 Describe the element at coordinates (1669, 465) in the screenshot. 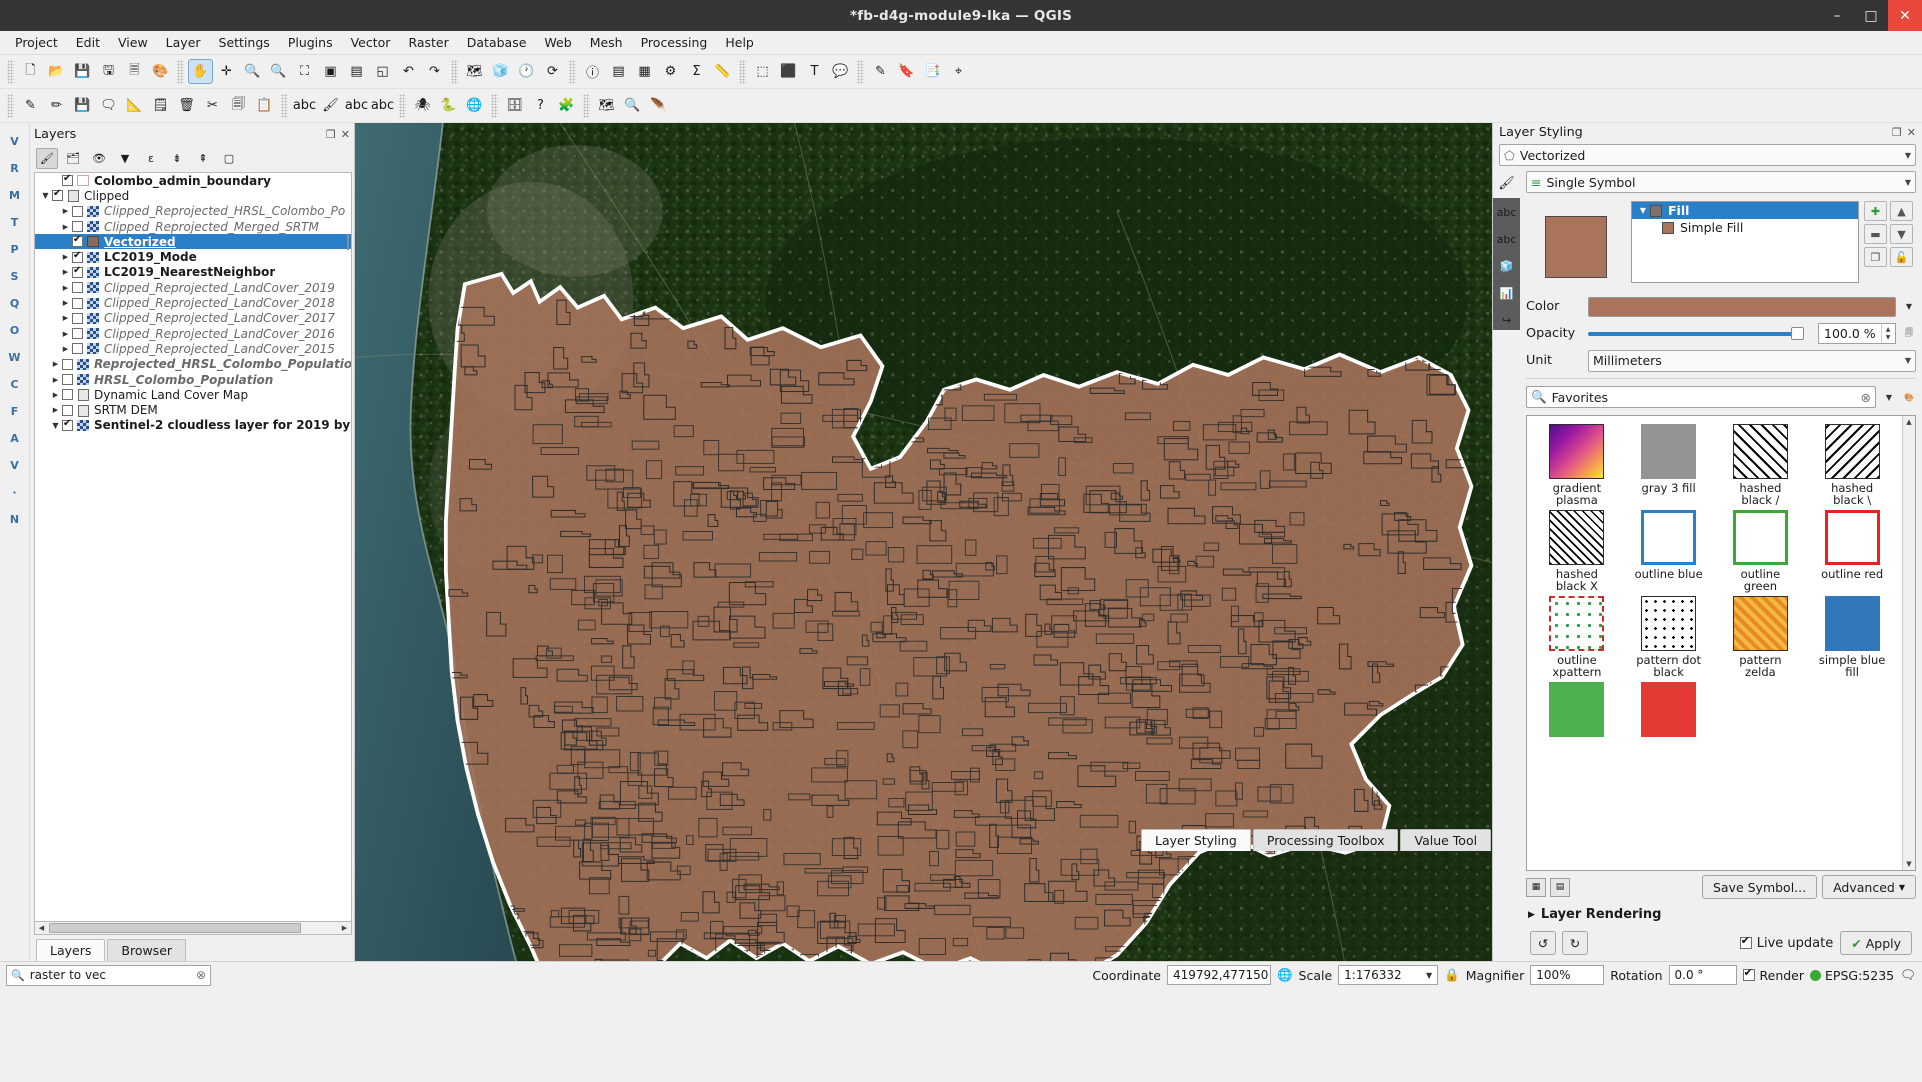

I see `symbol-gallery-item: gray 3 fill` at that location.